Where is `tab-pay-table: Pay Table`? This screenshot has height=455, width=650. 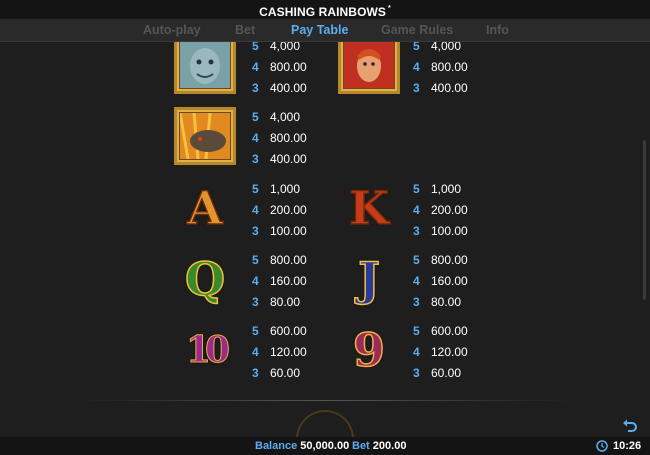 tab-pay-table: Pay Table is located at coordinates (319, 30).